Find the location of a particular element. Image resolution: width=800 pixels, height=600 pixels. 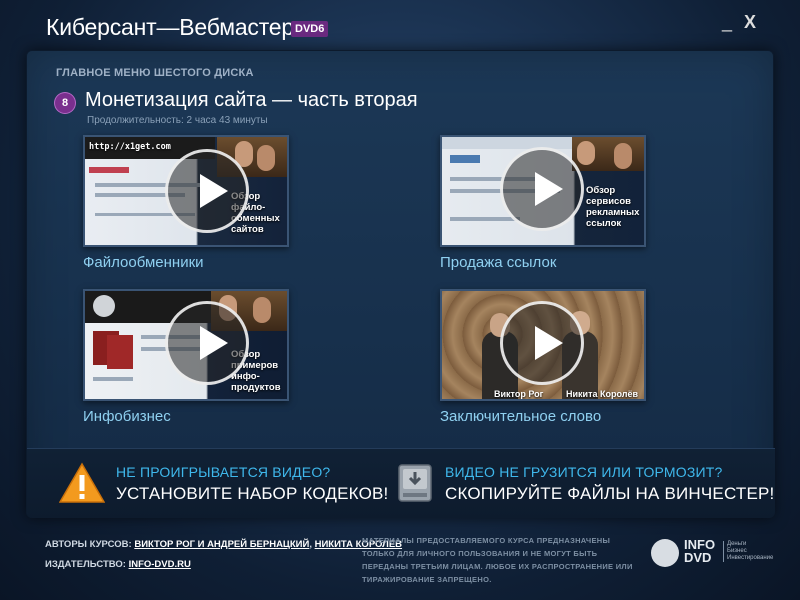

speaker-name: Виктор Рог is located at coordinates (519, 394).